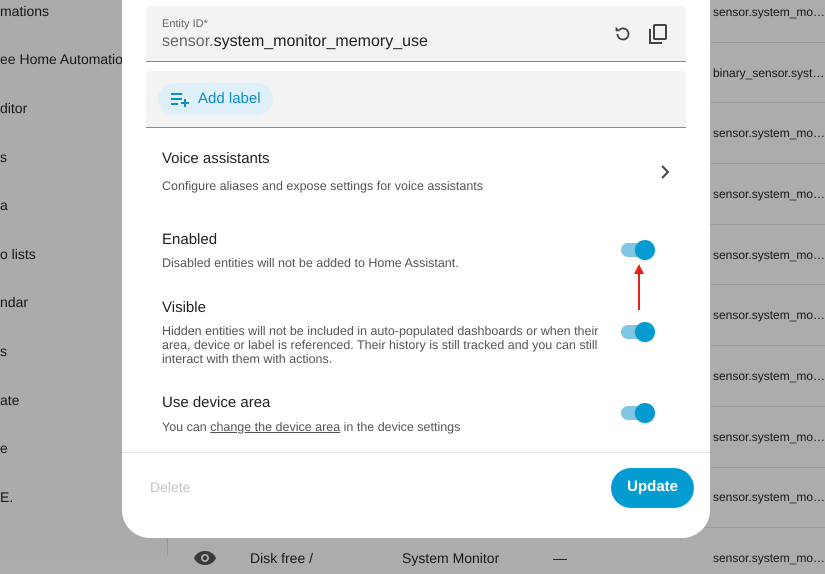 Image resolution: width=825 pixels, height=574 pixels. I want to click on setting-description: You can change the device area in the device settings, so click(312, 427).